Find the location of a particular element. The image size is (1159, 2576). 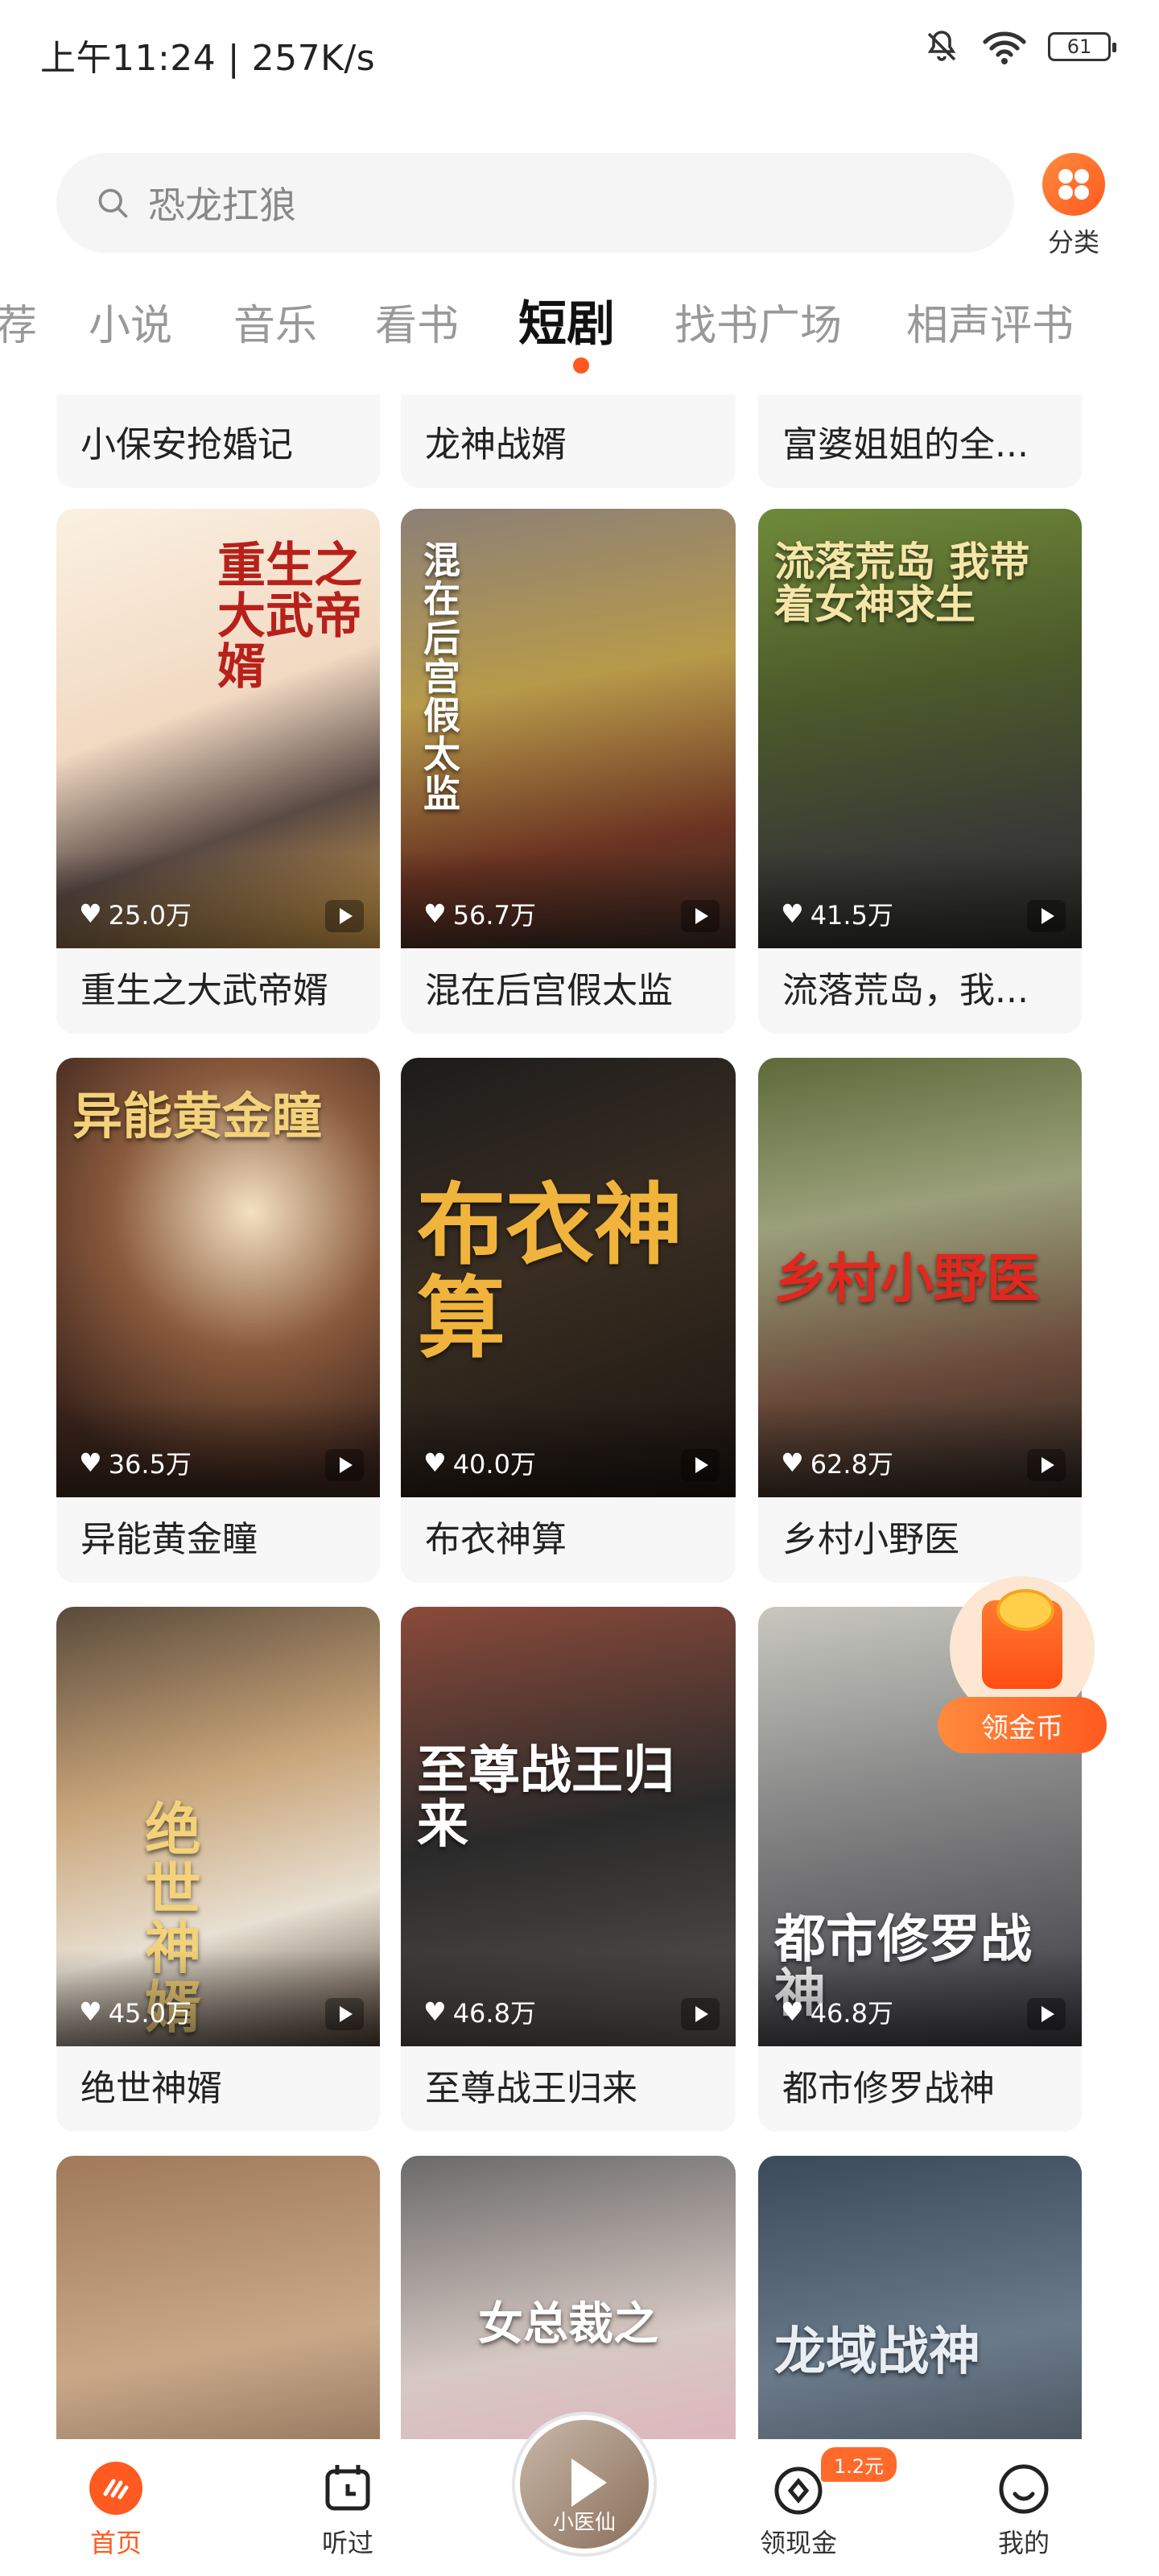

drama-card: 龙域战神 is located at coordinates (920, 2297).